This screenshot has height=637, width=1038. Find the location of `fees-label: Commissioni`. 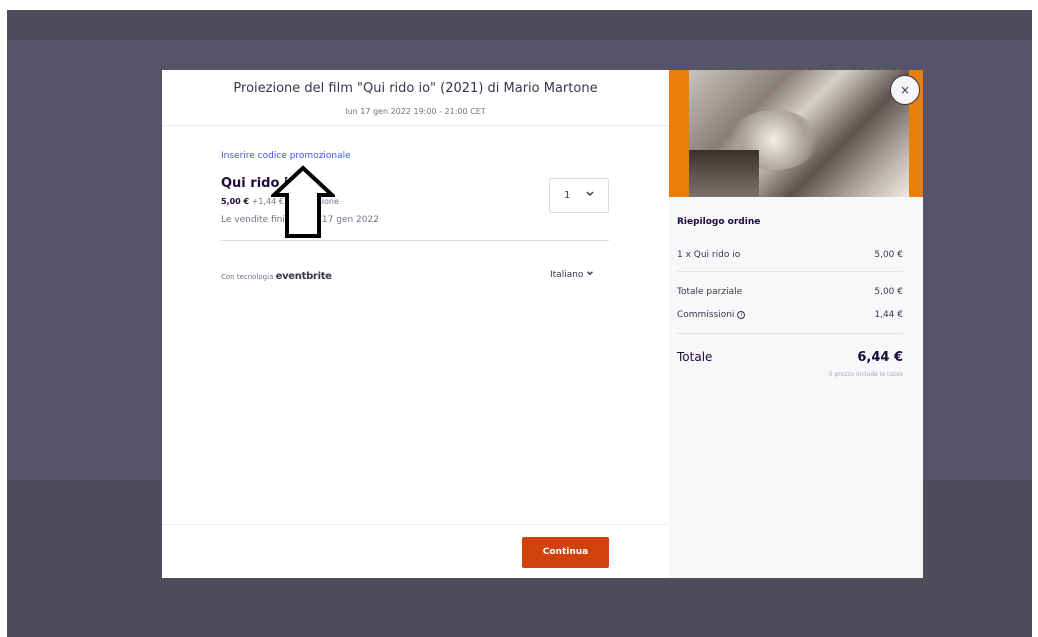

fees-label: Commissioni is located at coordinates (706, 315).